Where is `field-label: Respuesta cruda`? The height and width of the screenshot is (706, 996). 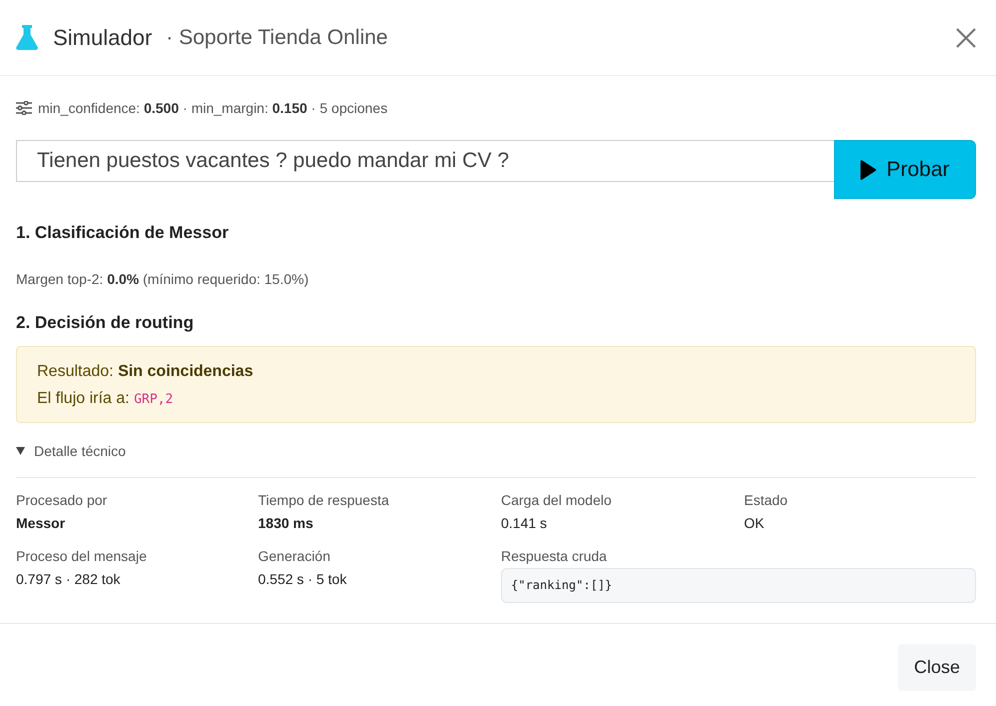
field-label: Respuesta cruda is located at coordinates (554, 556).